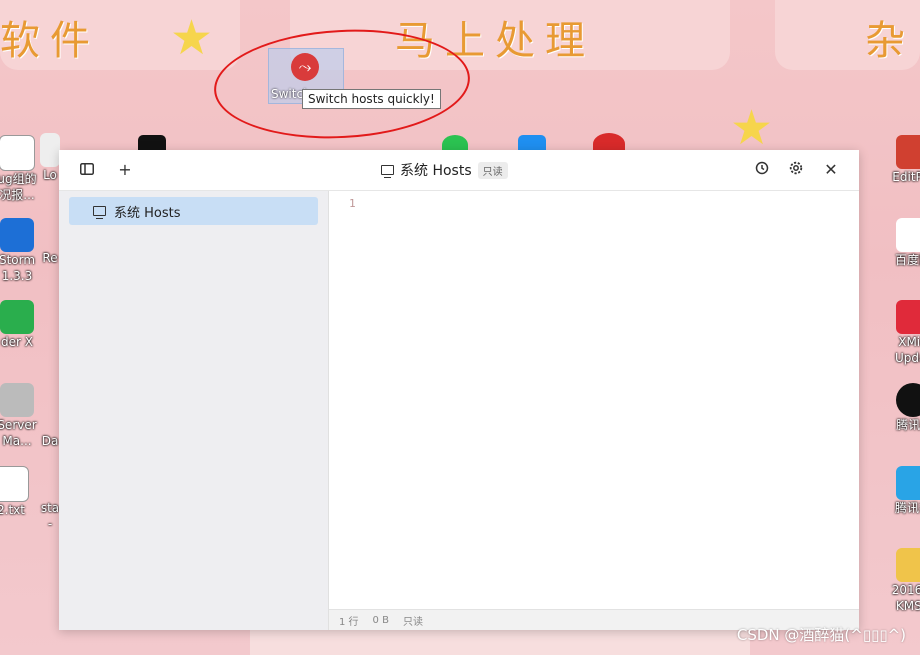  I want to click on desktop-icon-tencent-video: 腾讯视, so click(899, 491).